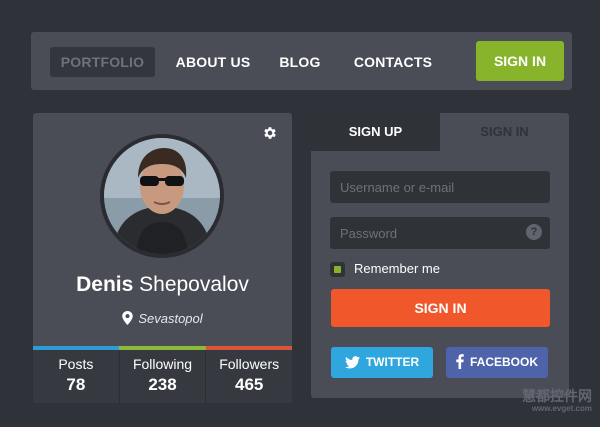 The height and width of the screenshot is (427, 600). I want to click on stat-value: 465, so click(249, 384).